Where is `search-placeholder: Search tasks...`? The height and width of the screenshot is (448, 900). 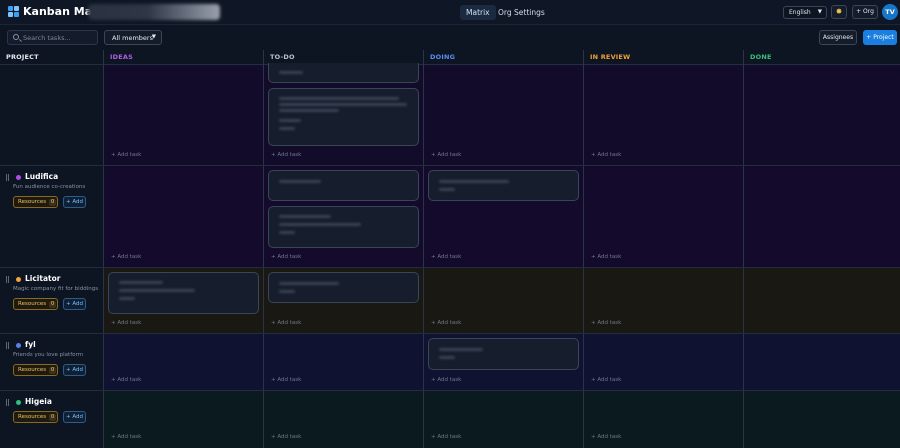 search-placeholder: Search tasks... is located at coordinates (47, 38).